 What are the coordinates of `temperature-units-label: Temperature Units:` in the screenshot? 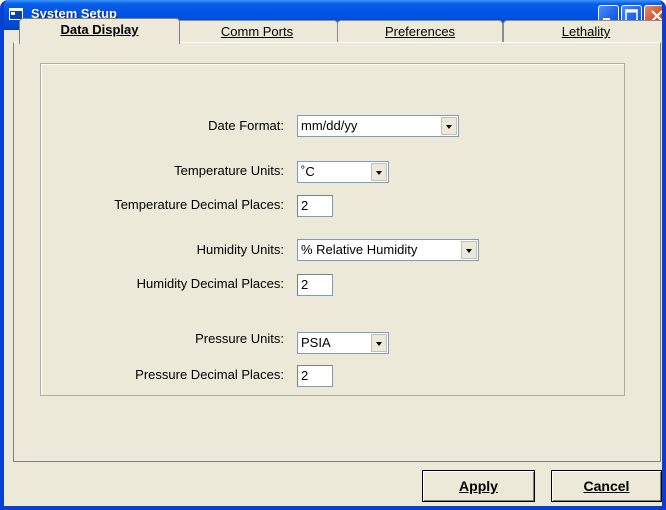 It's located at (229, 170).